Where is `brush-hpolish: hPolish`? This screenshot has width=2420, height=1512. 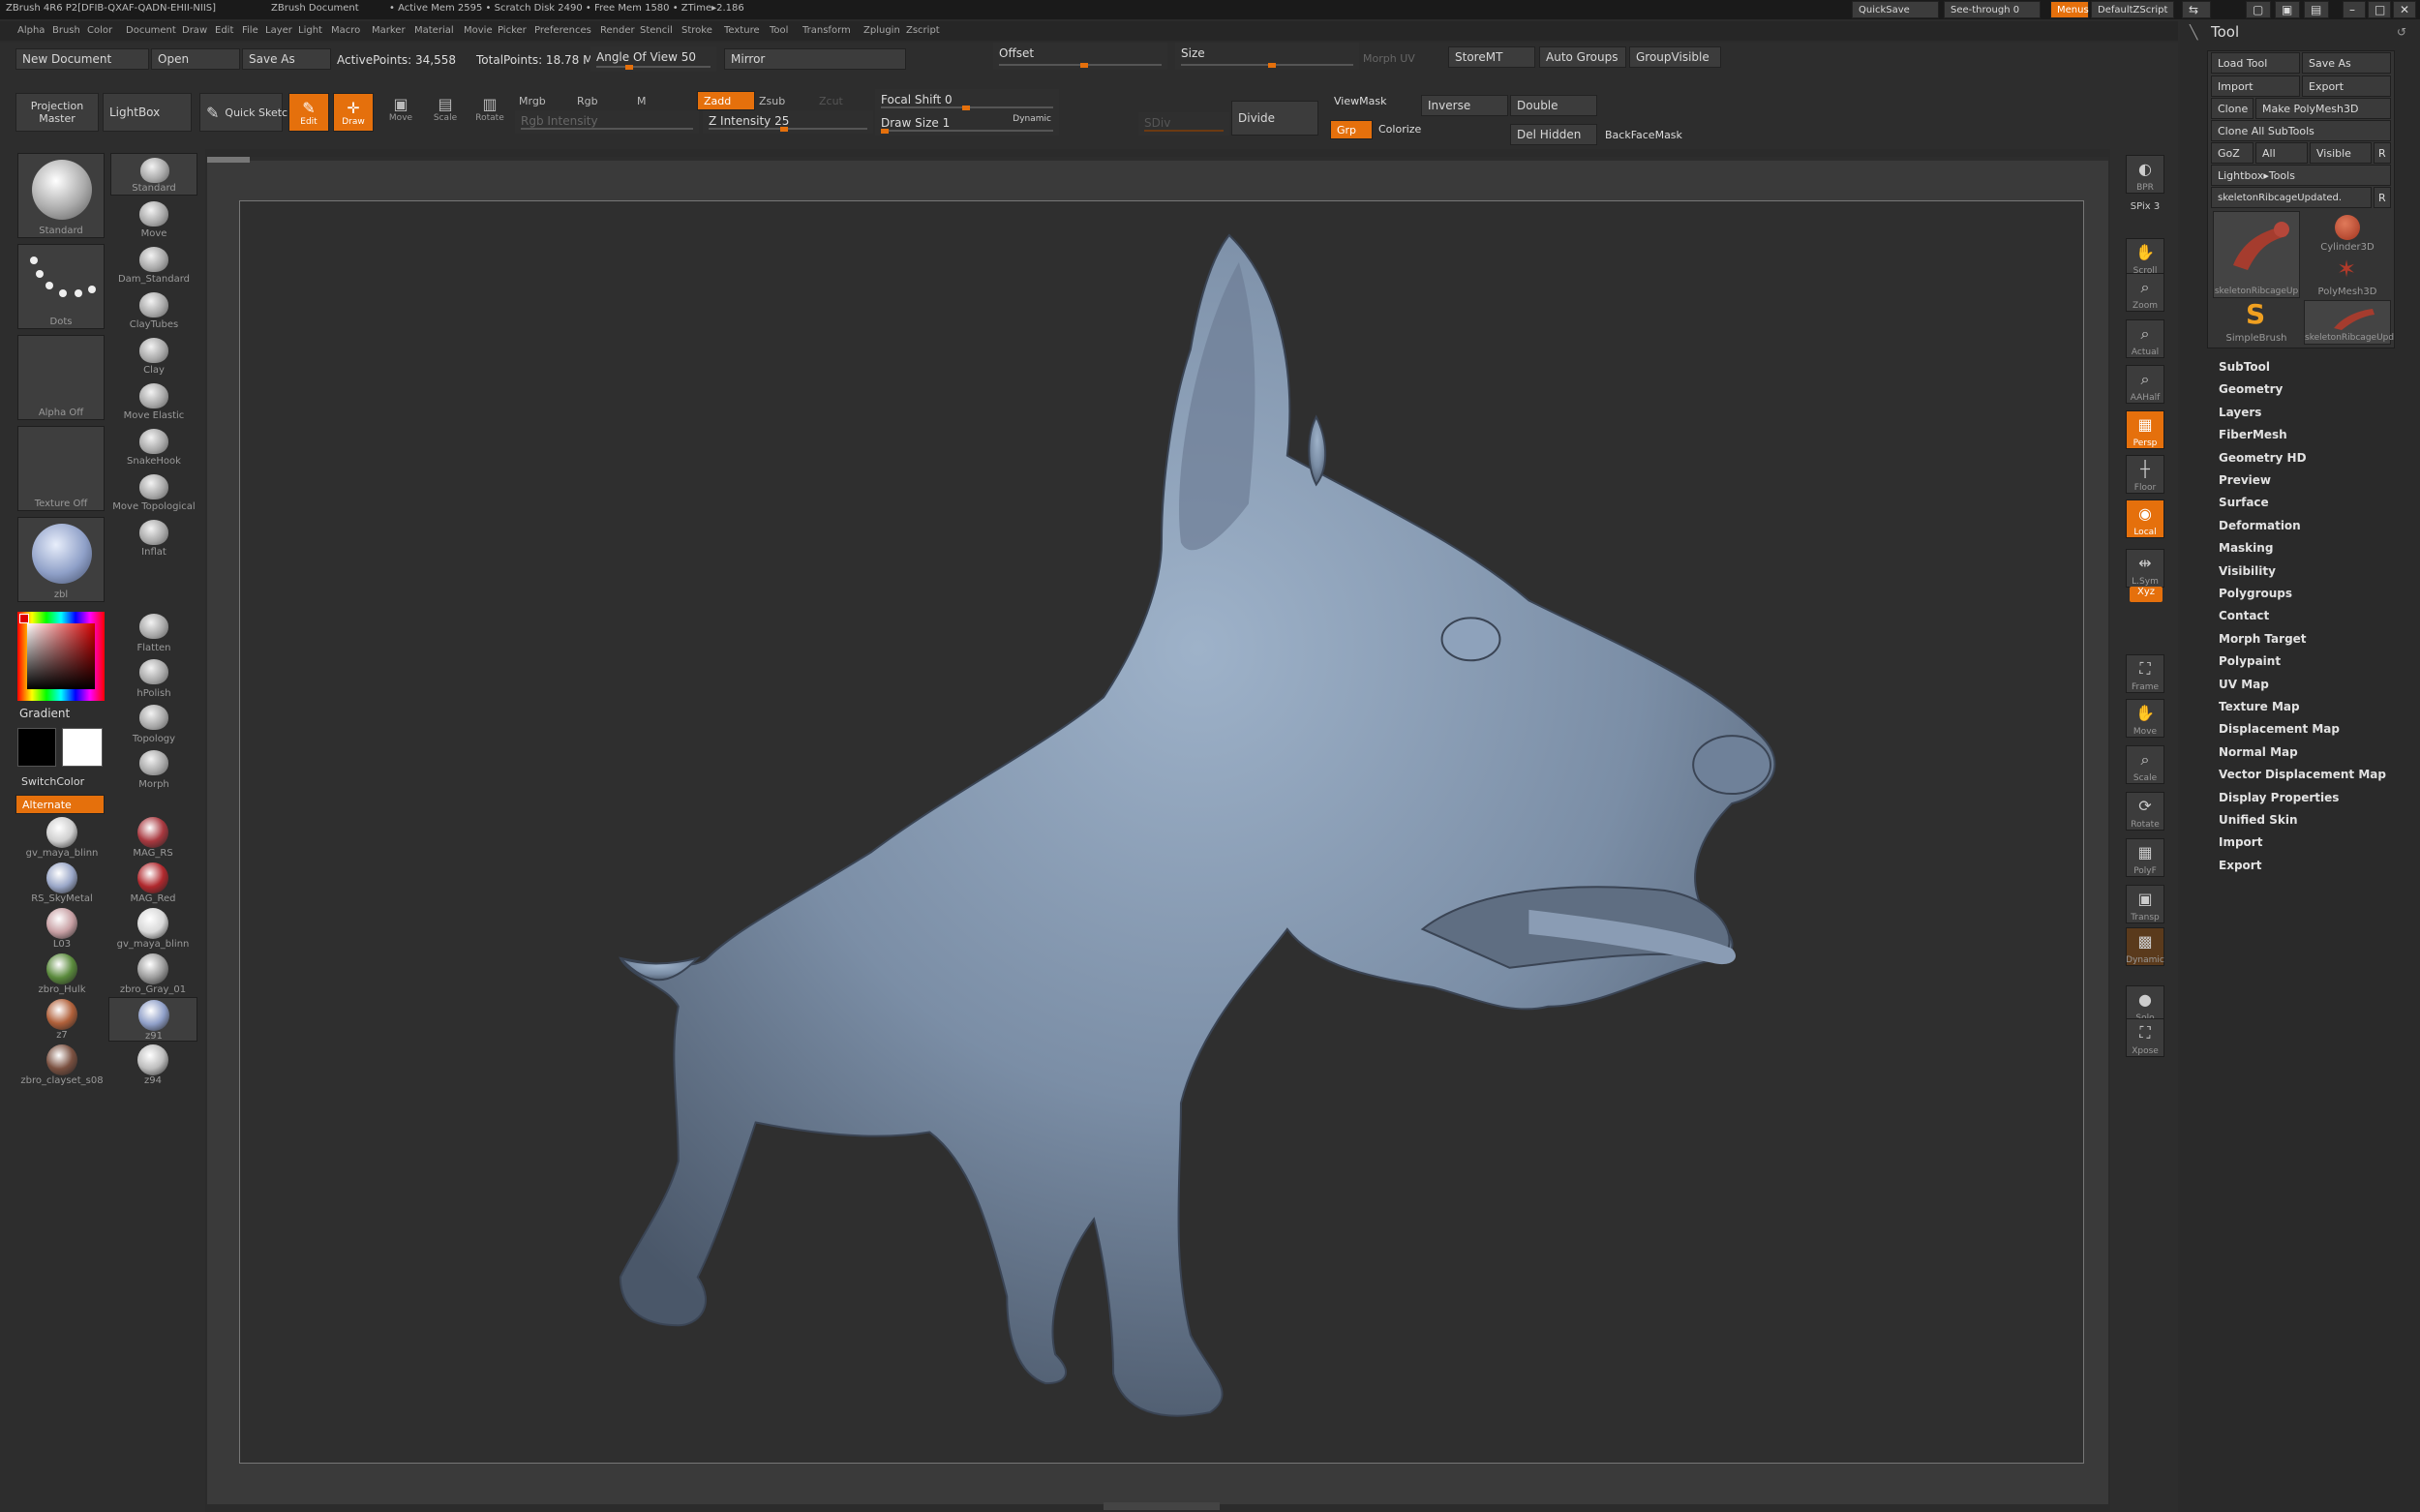
brush-hpolish: hPolish is located at coordinates (153, 678).